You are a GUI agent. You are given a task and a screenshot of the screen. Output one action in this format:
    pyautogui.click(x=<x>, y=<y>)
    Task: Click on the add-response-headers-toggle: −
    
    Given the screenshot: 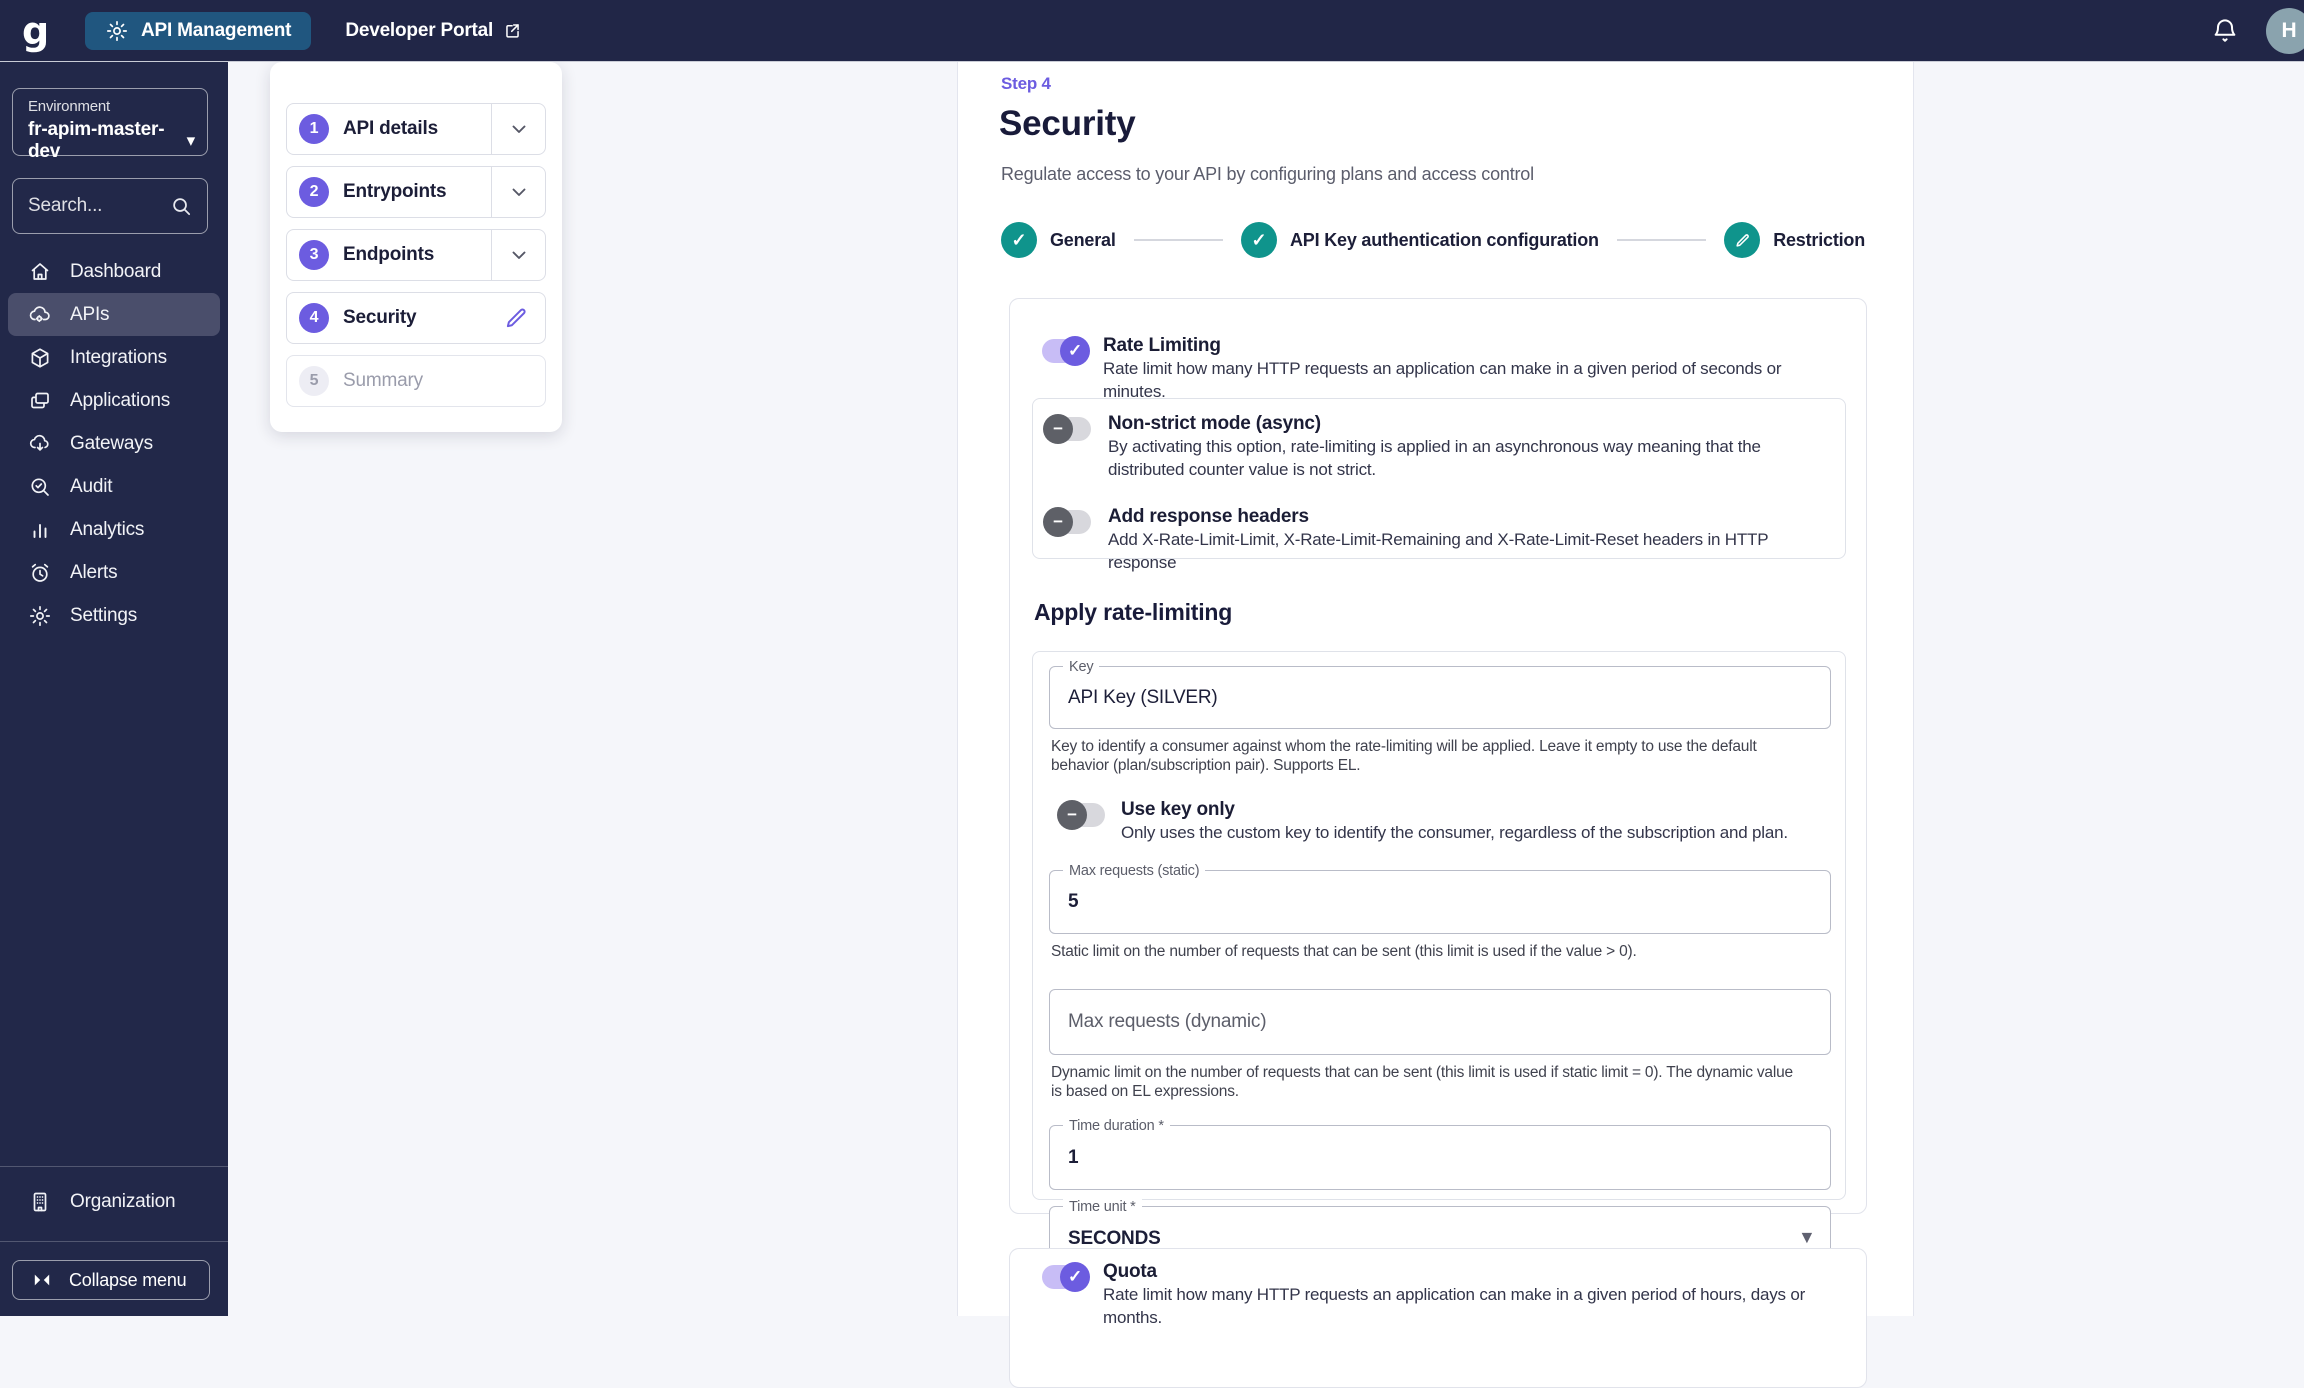 What is the action you would take?
    pyautogui.click(x=1067, y=522)
    